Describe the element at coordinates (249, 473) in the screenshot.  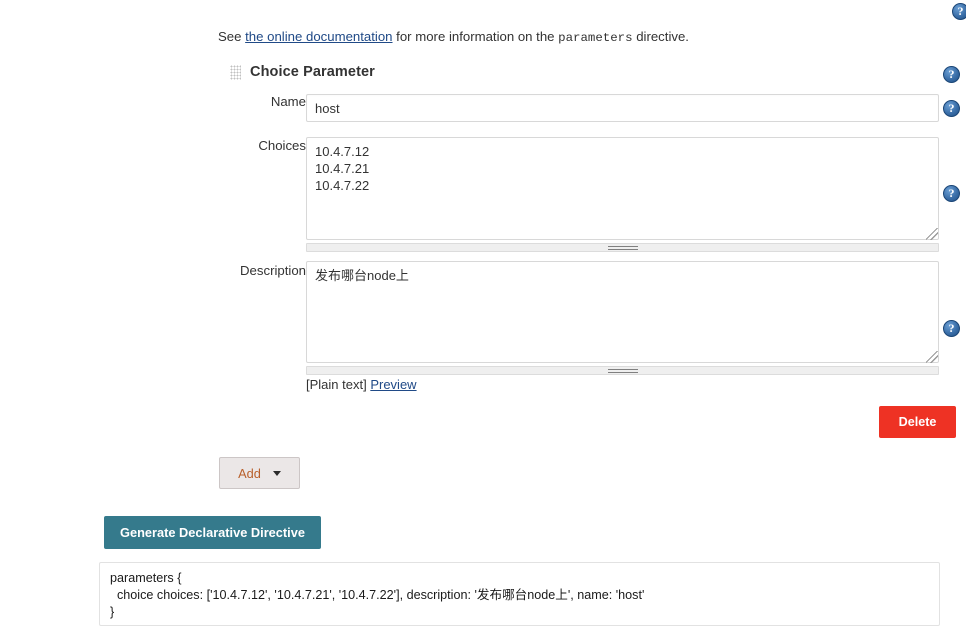
I see `add-button-label: Add` at that location.